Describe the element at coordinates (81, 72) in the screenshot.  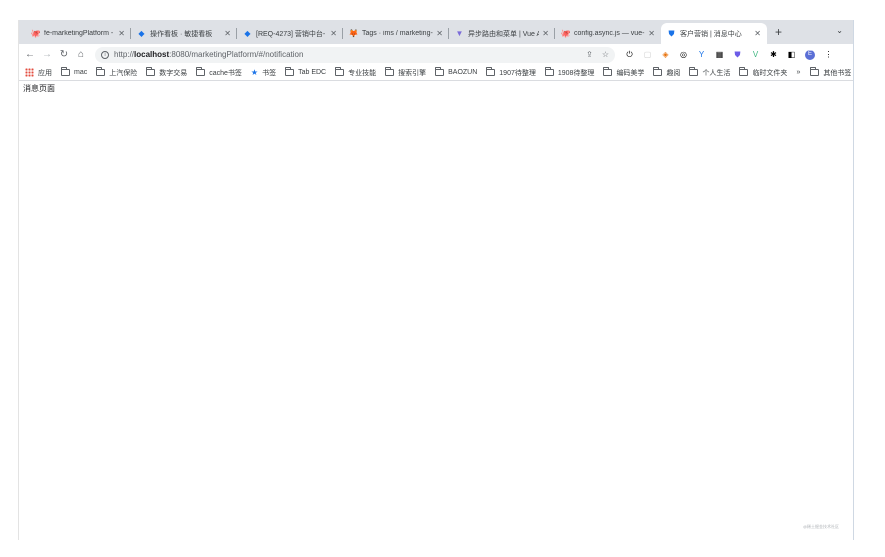
I see `bookmark-label: mac` at that location.